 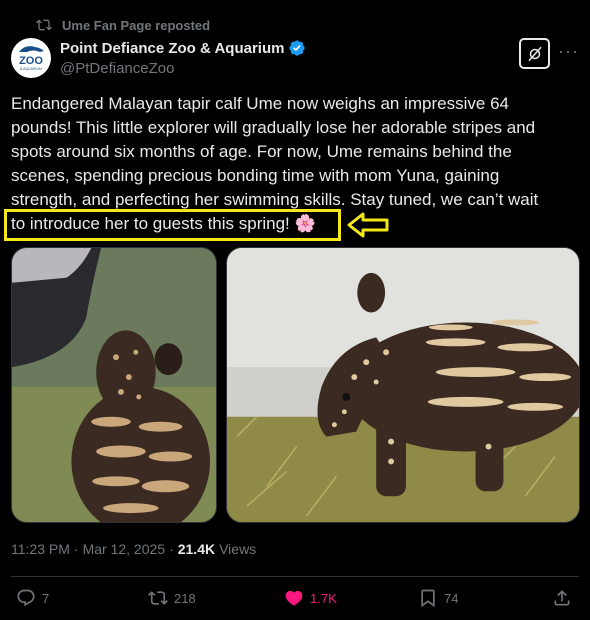 I want to click on divider, so click(x=295, y=576).